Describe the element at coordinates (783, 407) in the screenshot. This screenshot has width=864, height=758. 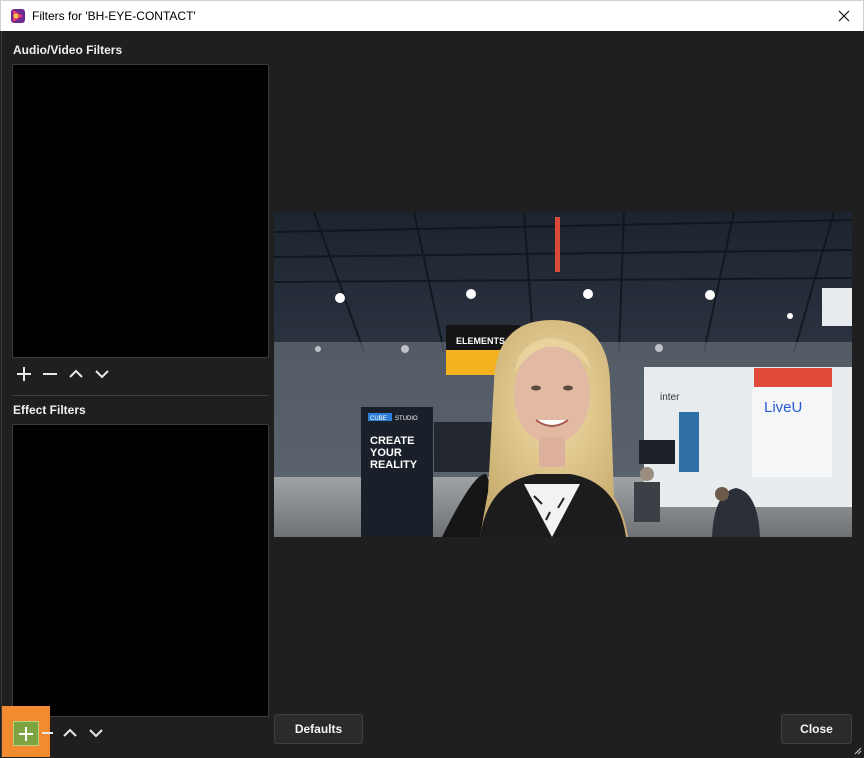
I see `stand-brand-text: LiveU` at that location.